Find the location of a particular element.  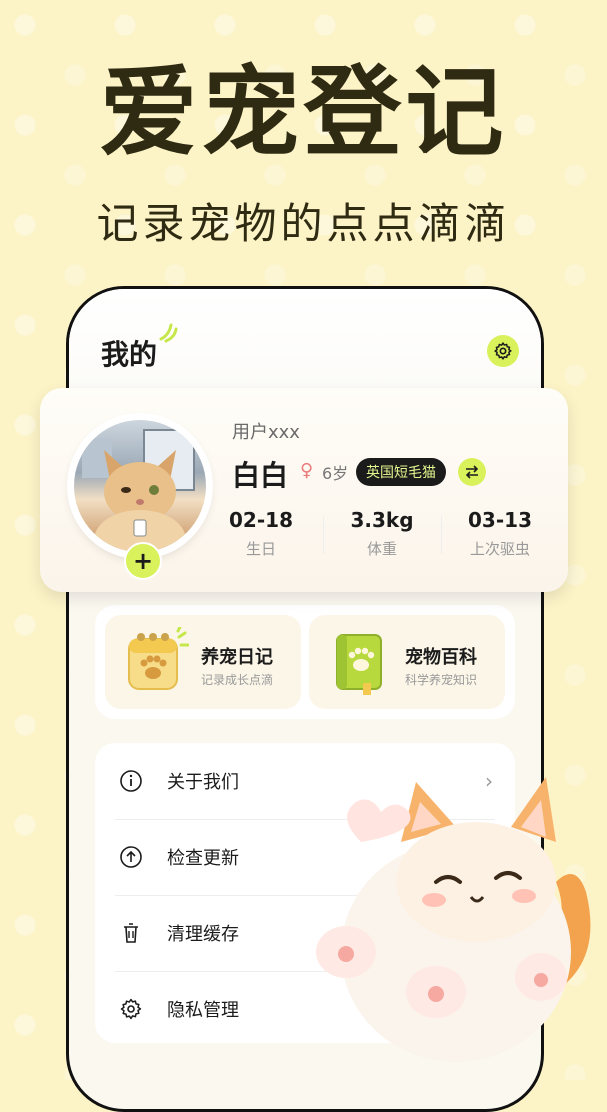

feature-card-encyclopedia: 宠物百科 科学养宠知识 is located at coordinates (407, 662).